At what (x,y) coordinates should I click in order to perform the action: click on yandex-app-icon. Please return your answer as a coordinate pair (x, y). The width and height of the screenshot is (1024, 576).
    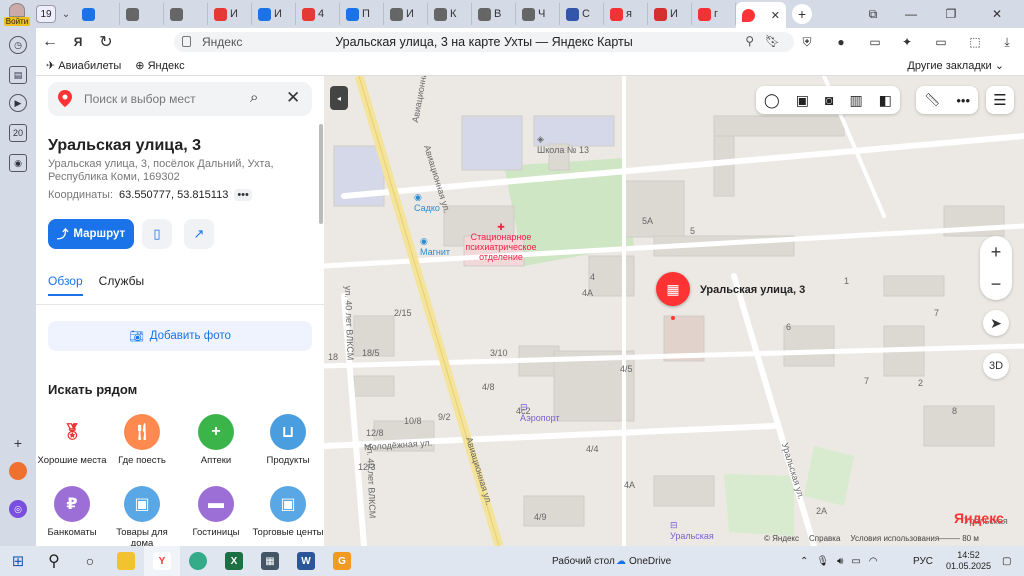
    Looking at the image, I should click on (18, 471).